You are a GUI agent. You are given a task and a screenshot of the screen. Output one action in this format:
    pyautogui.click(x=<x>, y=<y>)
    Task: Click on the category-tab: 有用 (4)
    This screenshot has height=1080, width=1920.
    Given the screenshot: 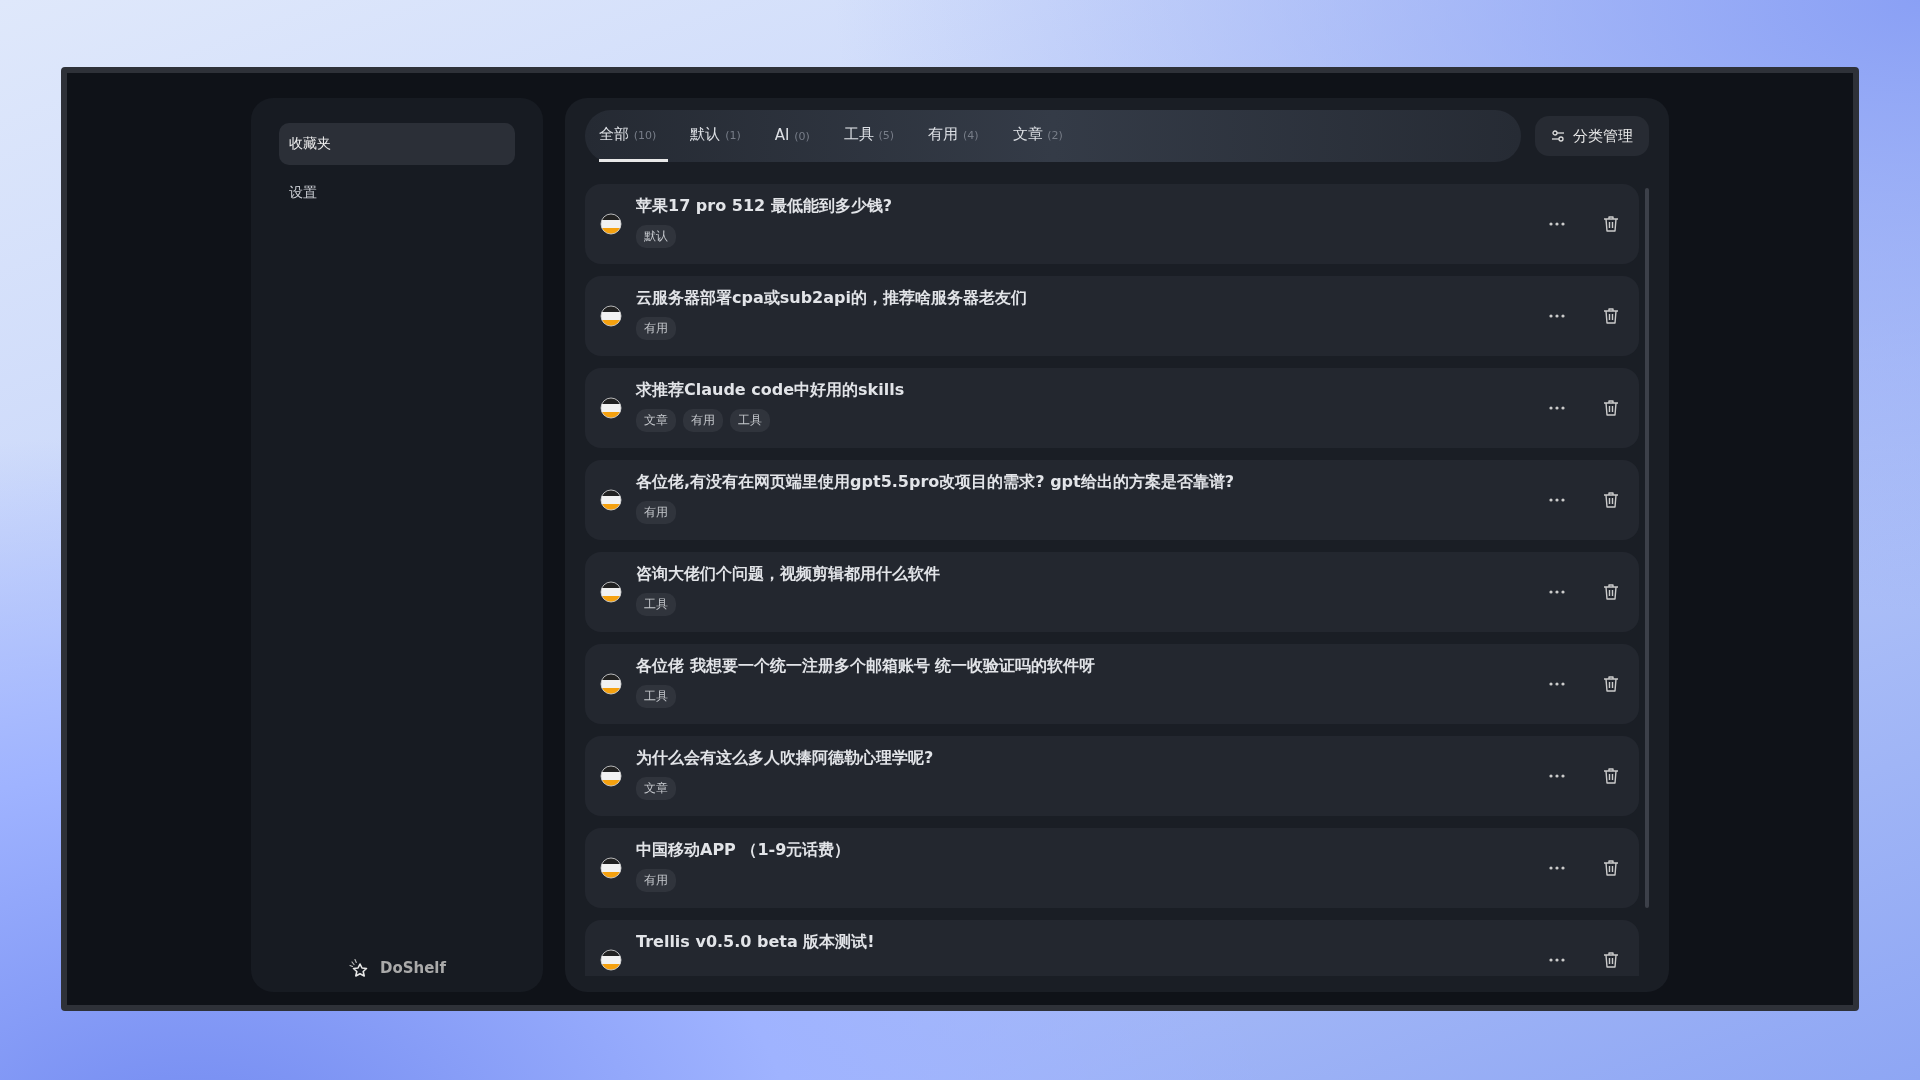 What is the action you would take?
    pyautogui.click(x=959, y=136)
    